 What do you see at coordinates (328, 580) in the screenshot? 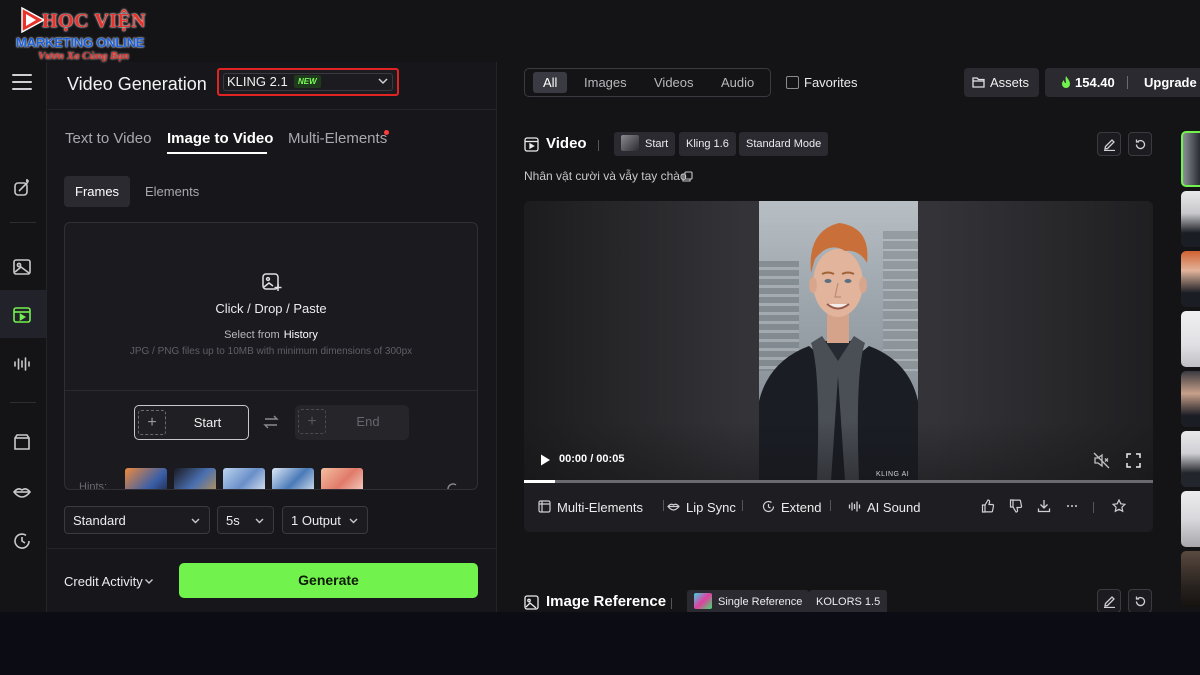
I see `generate-button: Generate` at bounding box center [328, 580].